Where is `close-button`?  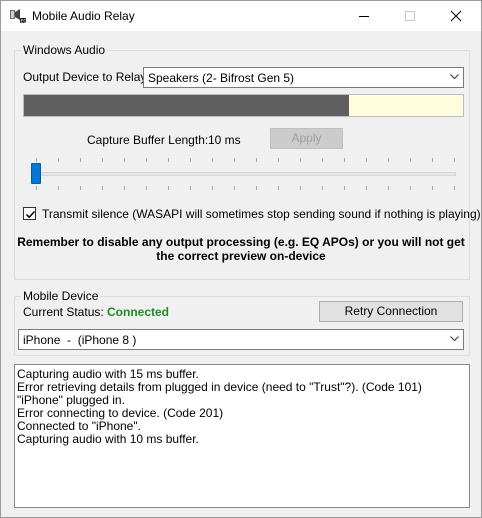 close-button is located at coordinates (456, 16).